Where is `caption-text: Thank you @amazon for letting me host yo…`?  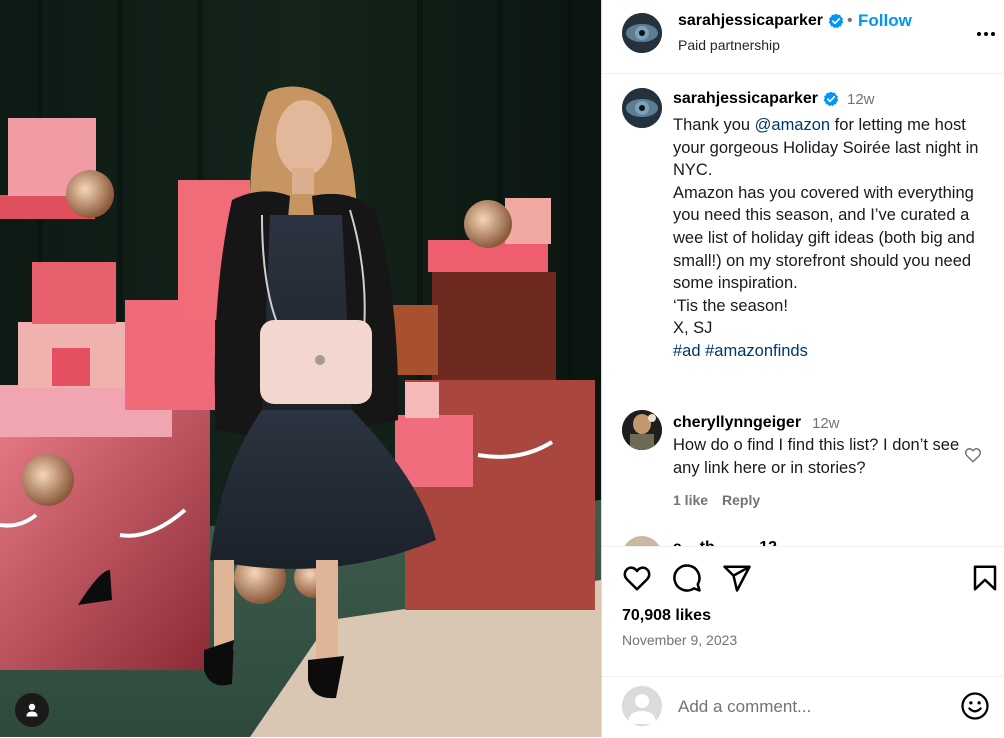 caption-text: Thank you @amazon for letting me host yo… is located at coordinates (833, 238).